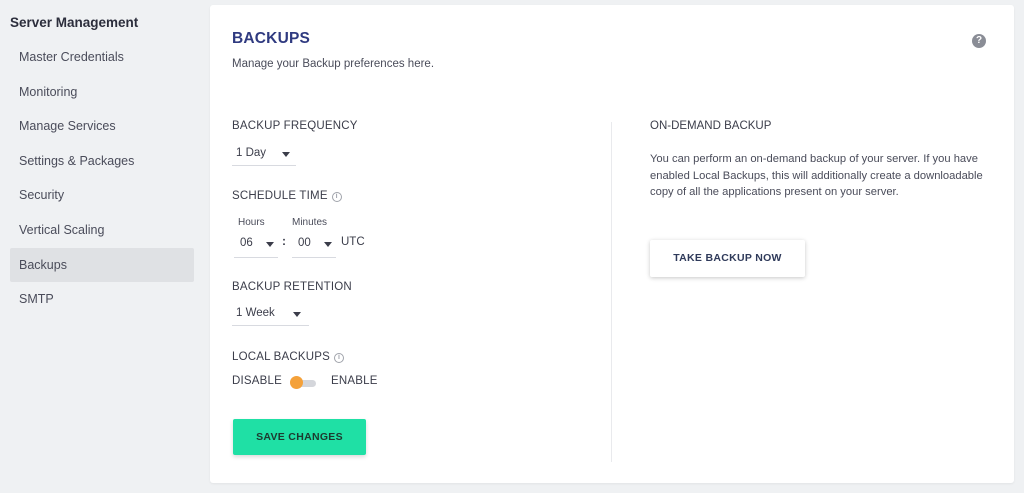  I want to click on local-backups-label: LOCAL BACKUPS i, so click(288, 357).